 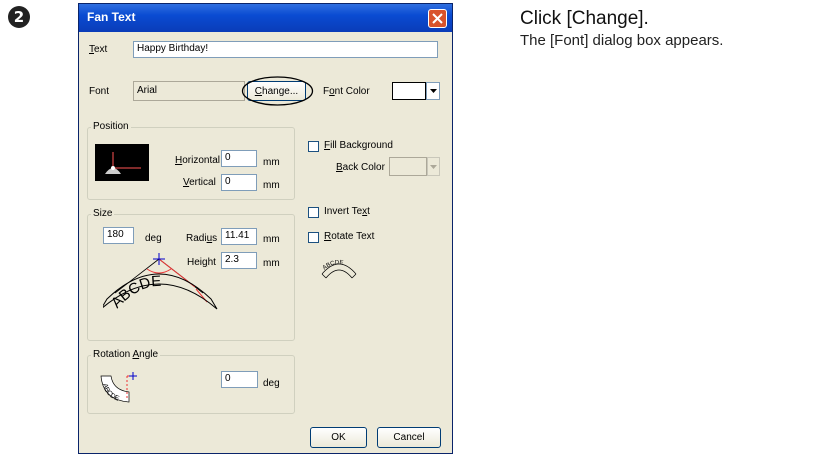 What do you see at coordinates (271, 185) in the screenshot?
I see `vertical-unit: mm` at bounding box center [271, 185].